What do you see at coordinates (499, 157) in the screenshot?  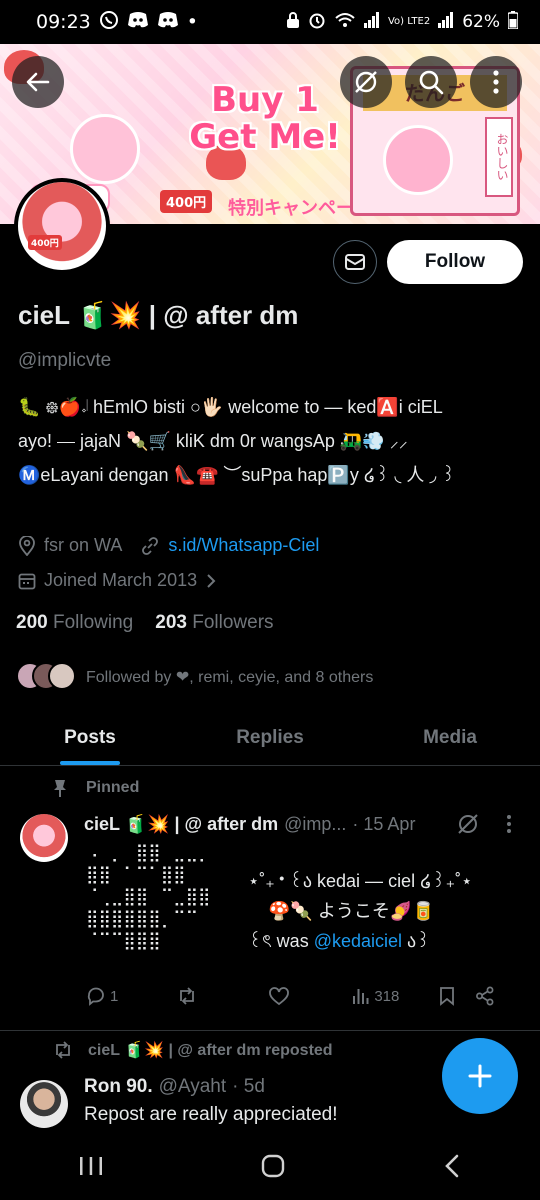 I see `stall-oishii-sign: おいしい` at bounding box center [499, 157].